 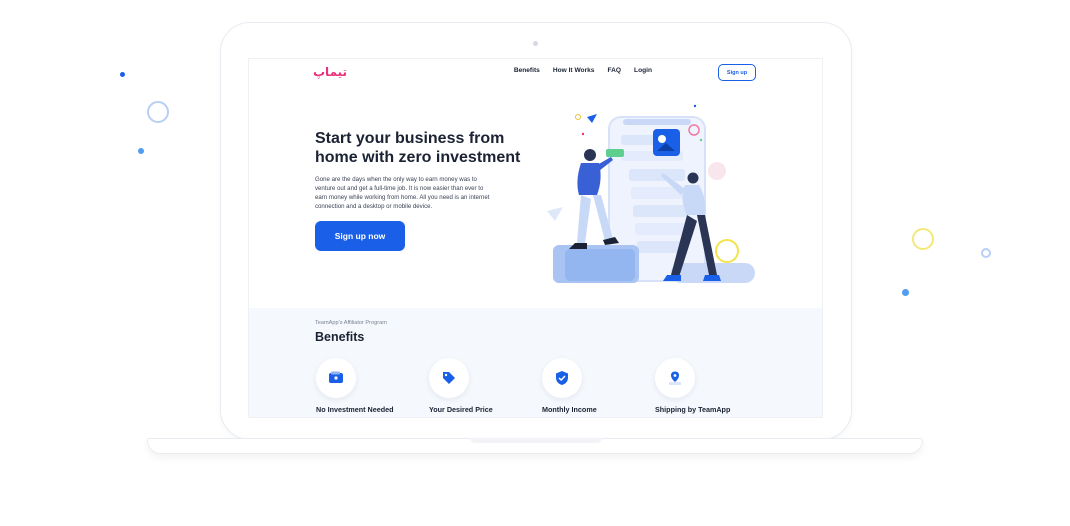 What do you see at coordinates (643, 70) in the screenshot?
I see `nav-link-login: Login` at bounding box center [643, 70].